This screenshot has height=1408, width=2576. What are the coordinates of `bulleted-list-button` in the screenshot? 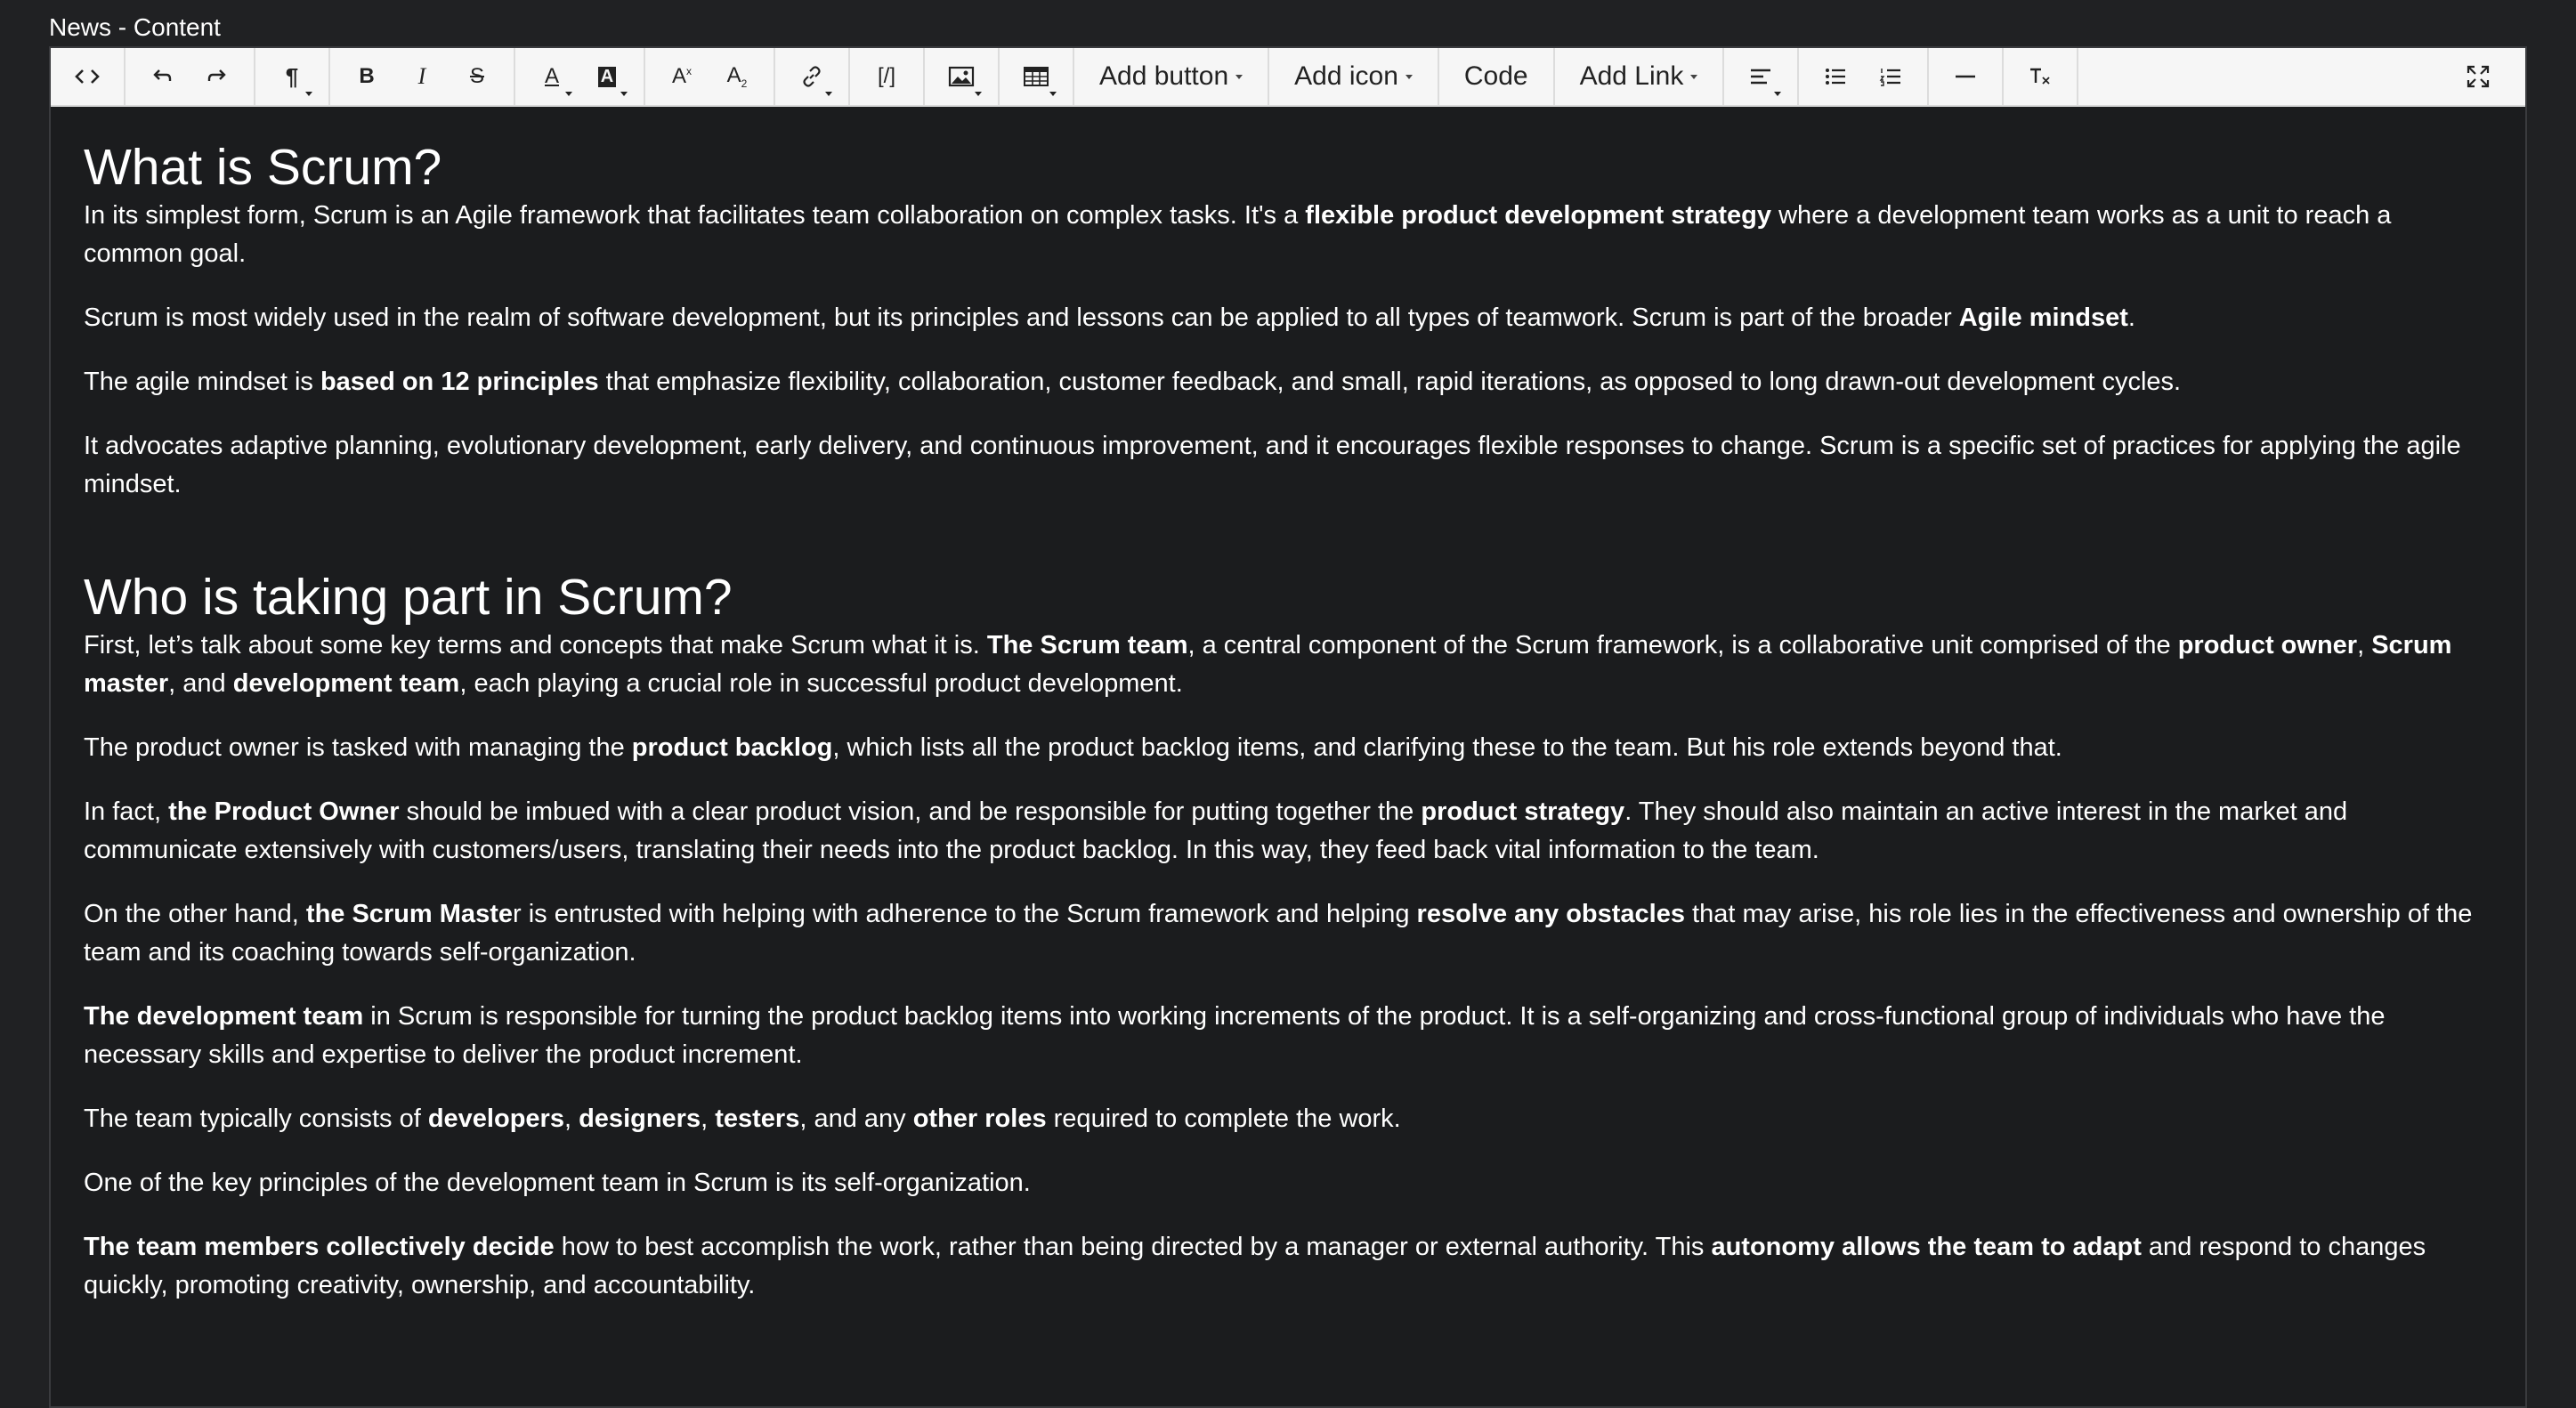 It's located at (1835, 76).